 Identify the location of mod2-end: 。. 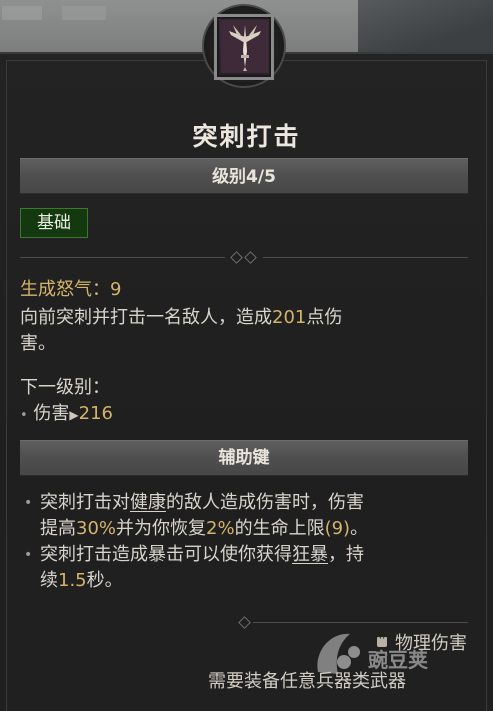
(359, 528).